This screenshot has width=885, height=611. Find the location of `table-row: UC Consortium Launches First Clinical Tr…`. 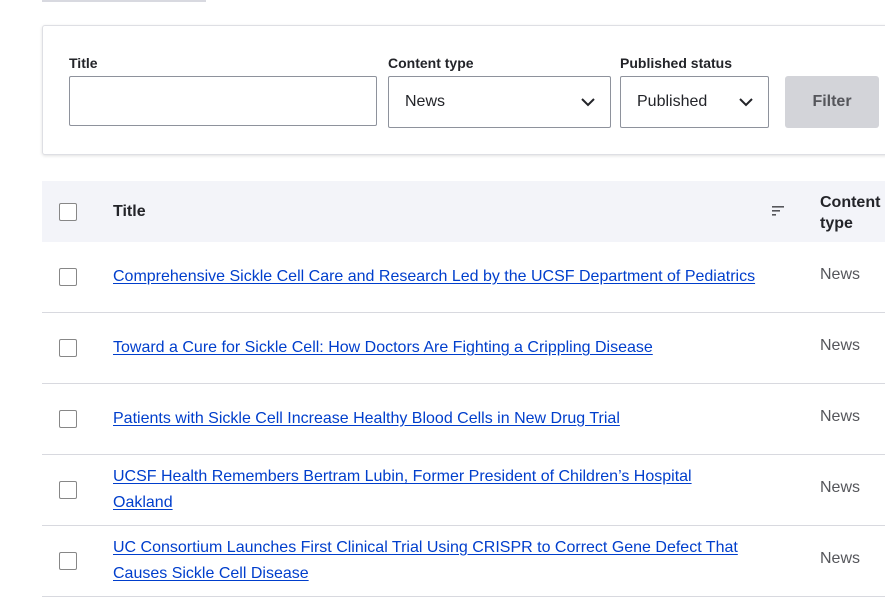

table-row: UC Consortium Launches First Clinical Tr… is located at coordinates (463, 561).